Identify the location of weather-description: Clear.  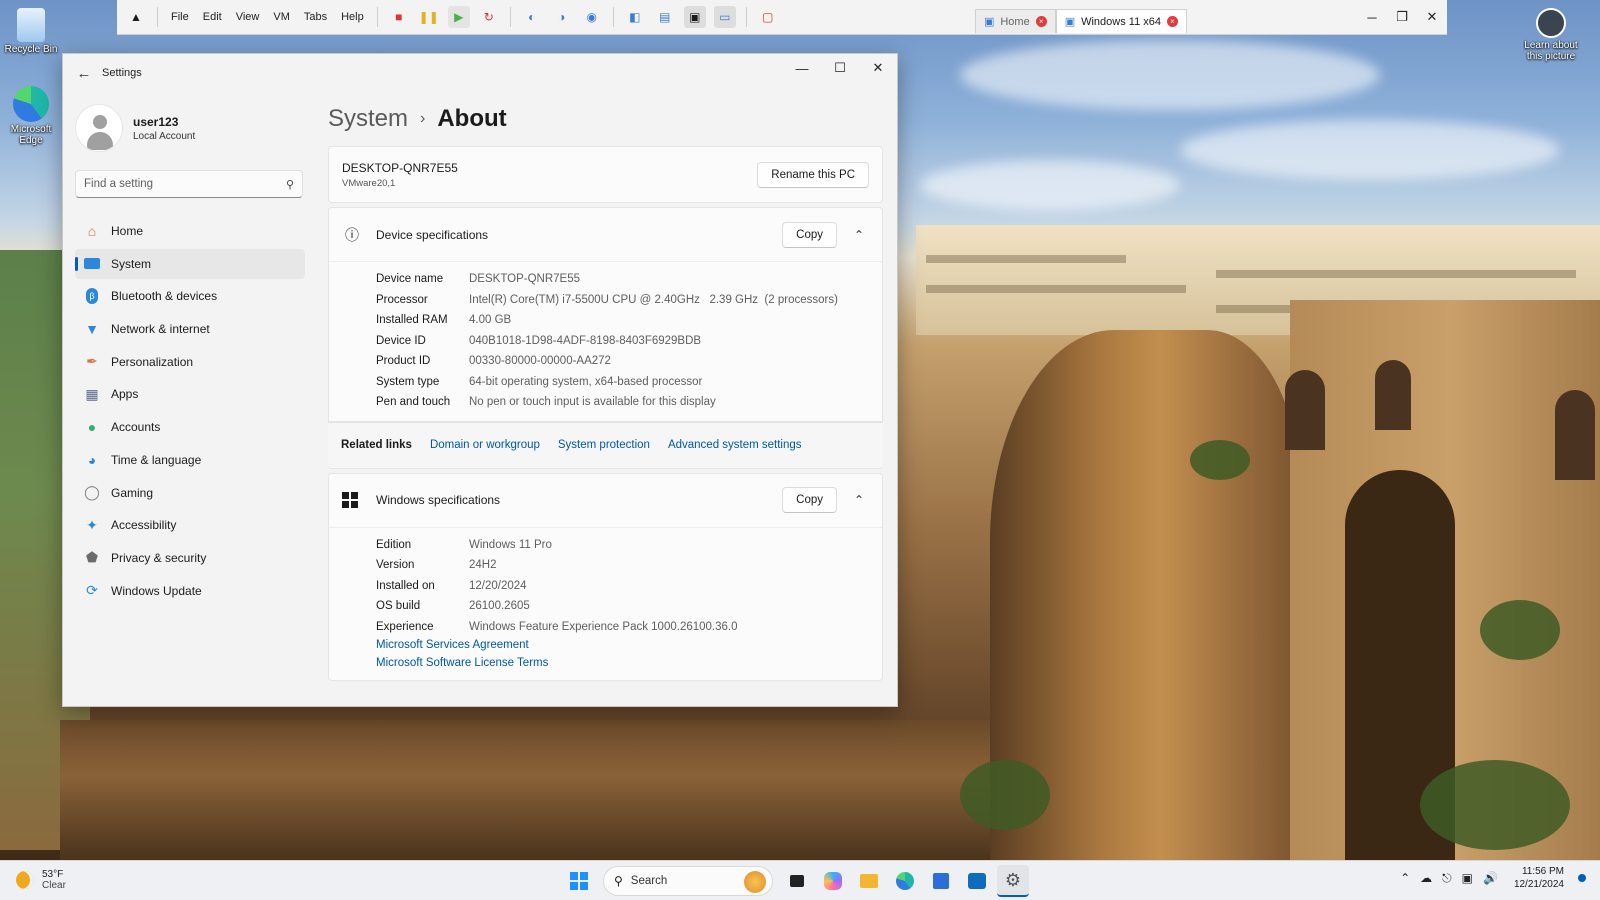
(54, 885).